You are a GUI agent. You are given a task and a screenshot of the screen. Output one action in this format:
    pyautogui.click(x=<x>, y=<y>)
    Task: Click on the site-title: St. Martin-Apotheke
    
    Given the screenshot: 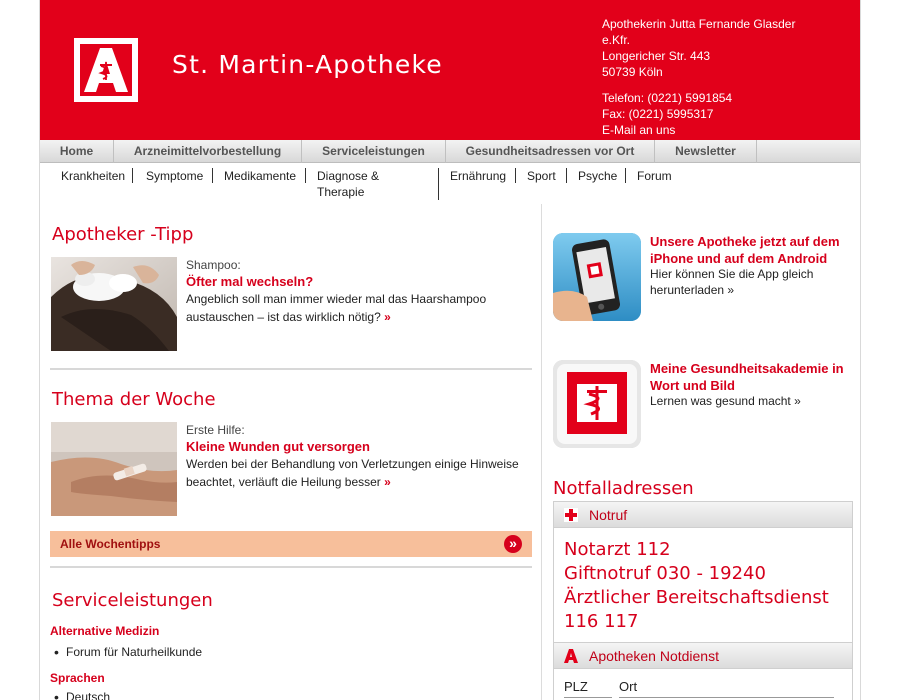 What is the action you would take?
    pyautogui.click(x=307, y=64)
    